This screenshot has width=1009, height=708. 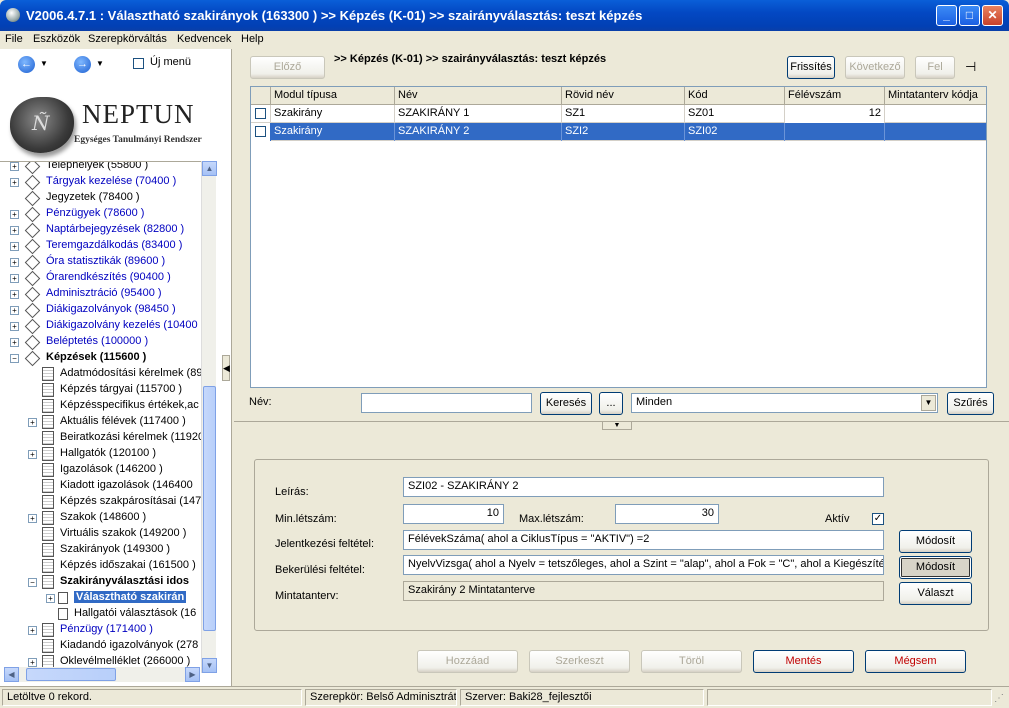 I want to click on edit-button: Szerkeszt, so click(x=579, y=661).